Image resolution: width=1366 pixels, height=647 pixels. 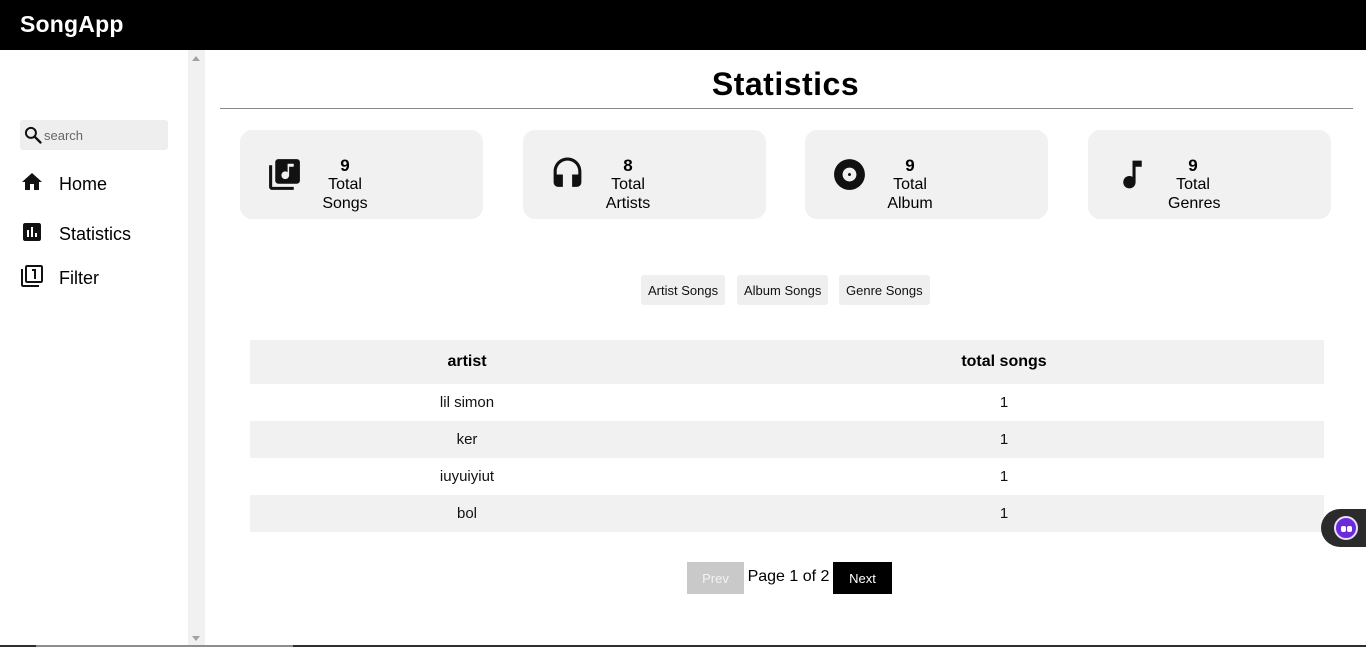 I want to click on search-box, so click(x=94, y=135).